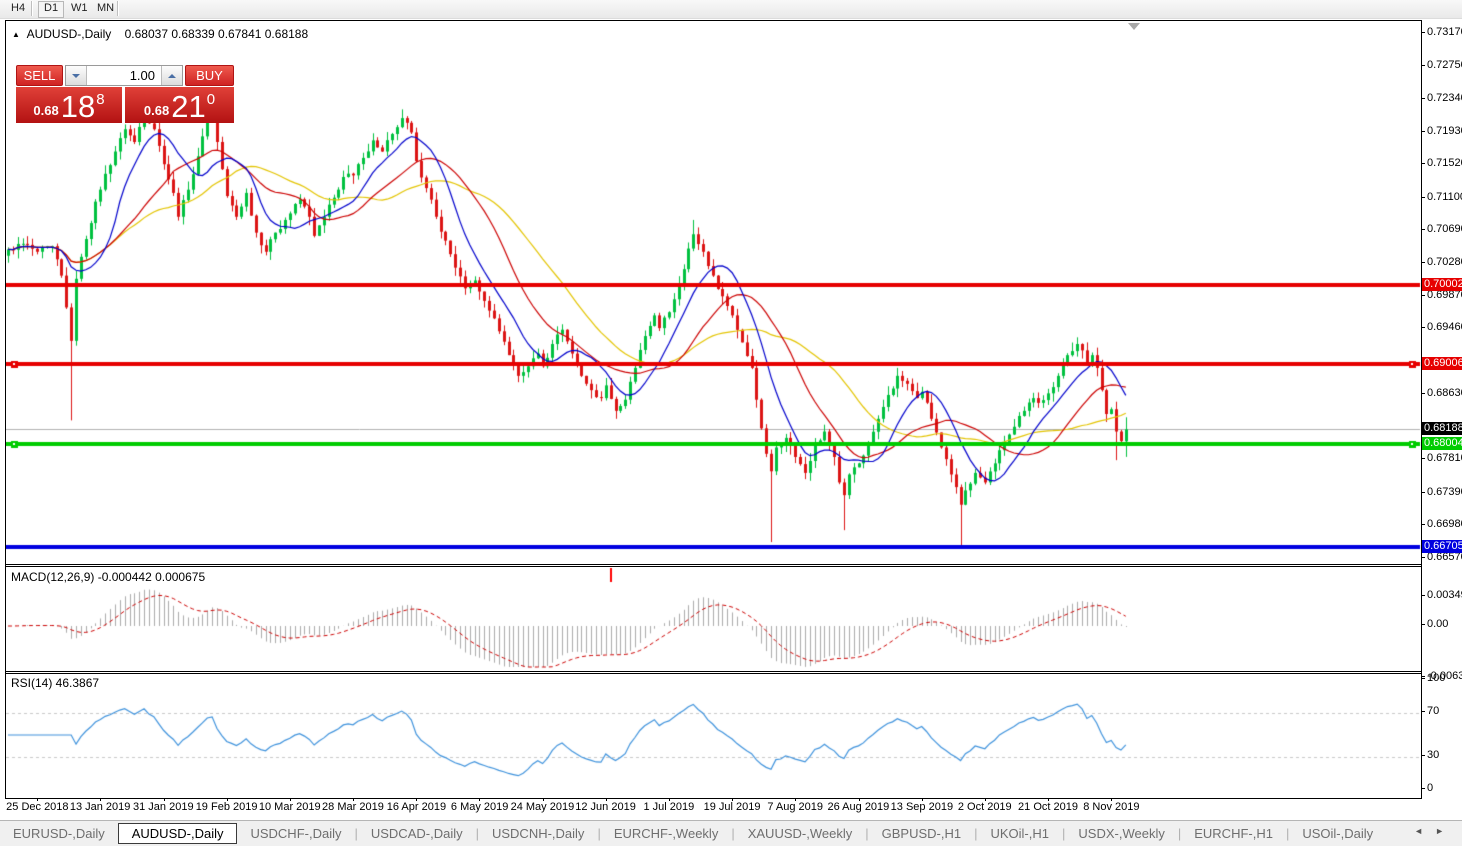 The image size is (1462, 846). Describe the element at coordinates (79, 8) in the screenshot. I see `timeframe-button-w1: W1` at that location.